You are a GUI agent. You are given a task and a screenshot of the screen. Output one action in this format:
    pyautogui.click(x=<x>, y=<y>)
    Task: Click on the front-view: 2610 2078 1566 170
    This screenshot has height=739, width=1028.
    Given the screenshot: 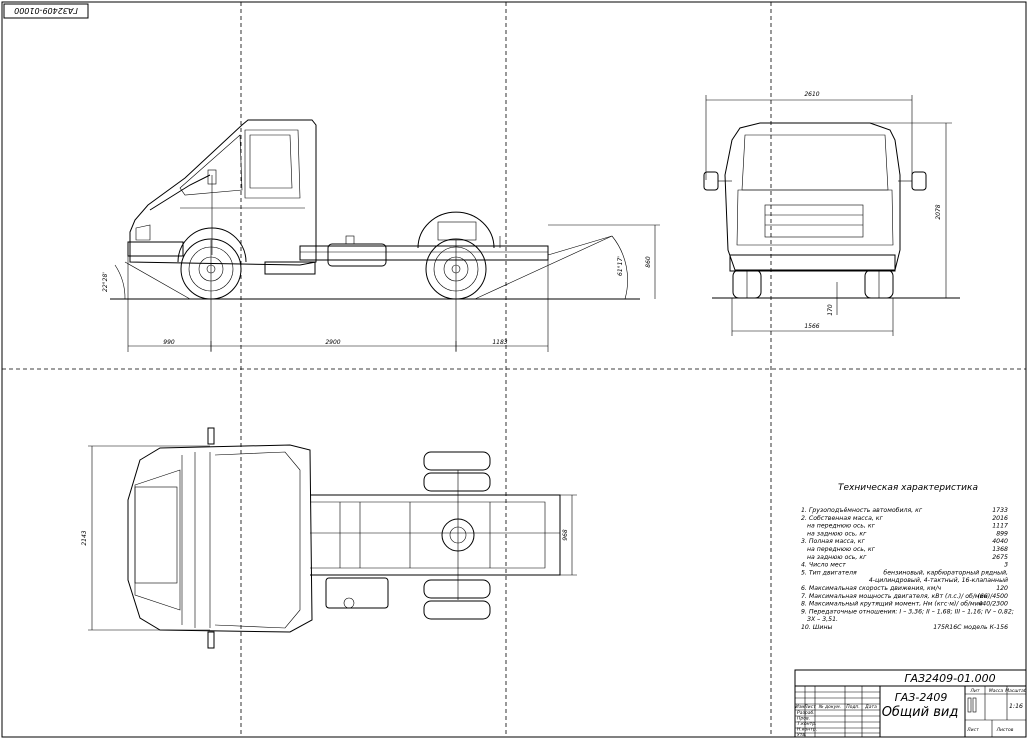 What is the action you would take?
    pyautogui.click(x=831, y=213)
    